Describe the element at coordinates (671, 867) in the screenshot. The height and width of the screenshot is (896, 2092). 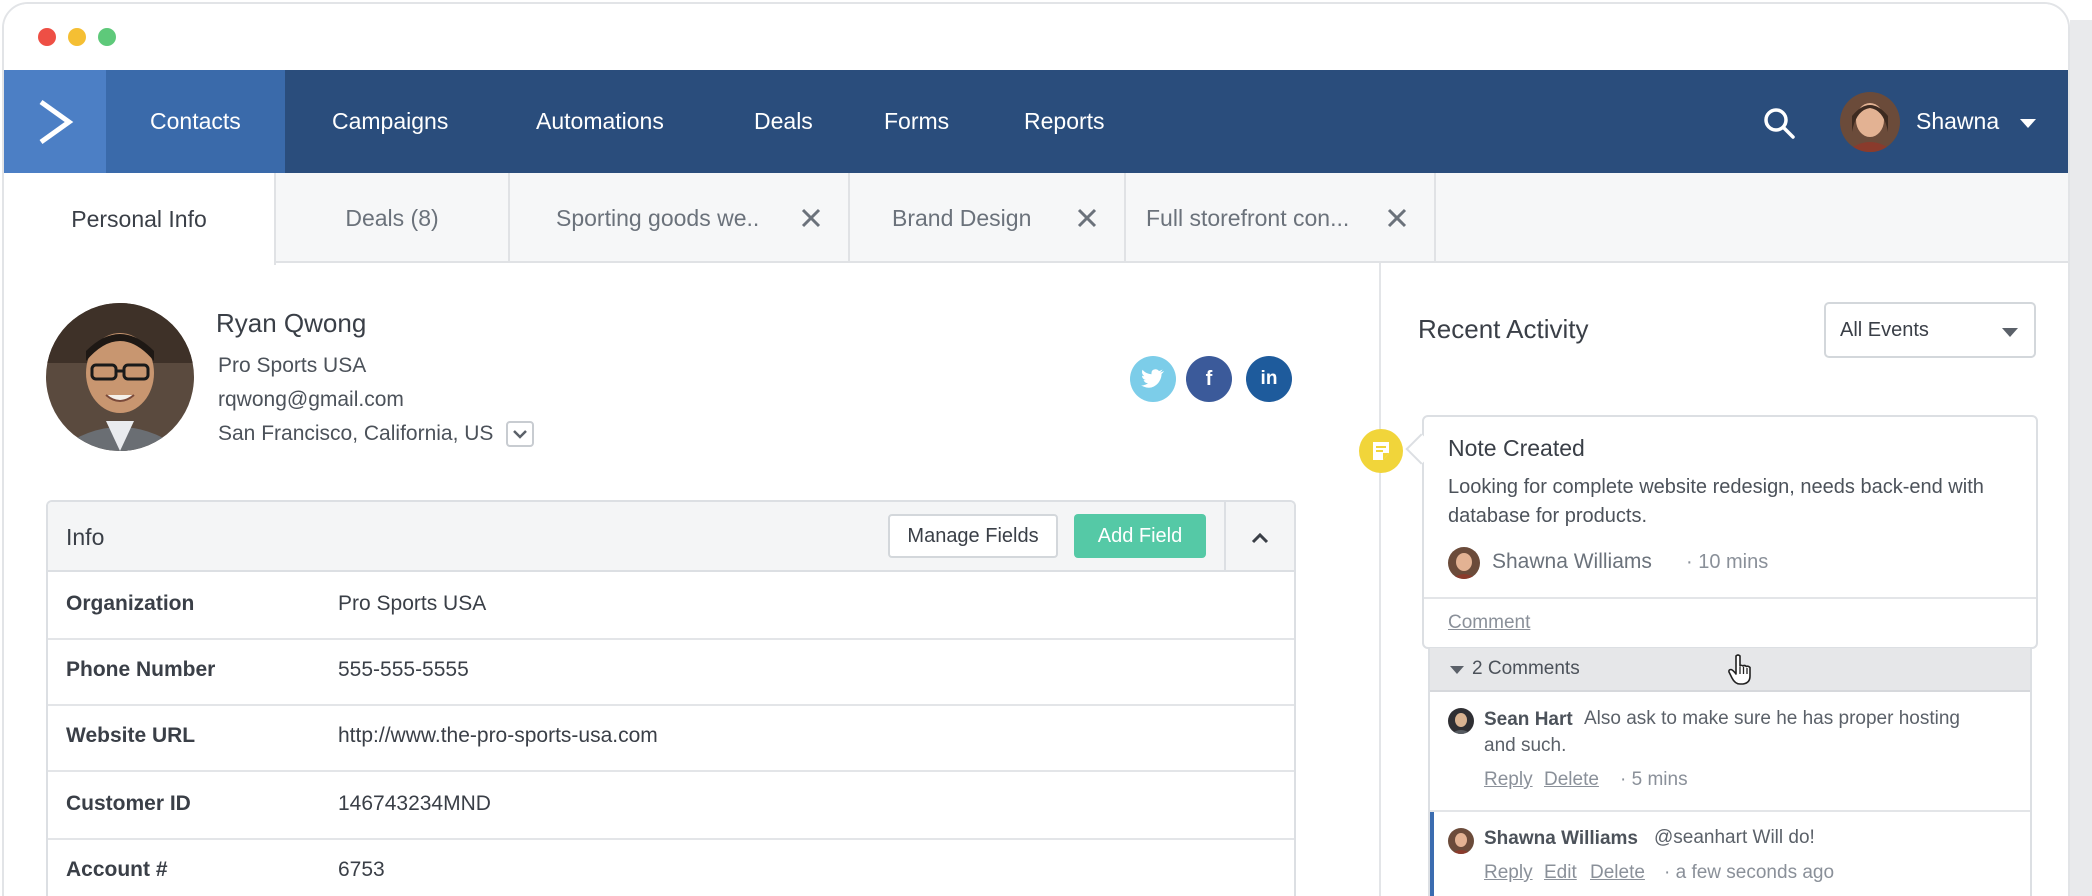
I see `info-row-account: Account # 6753` at that location.